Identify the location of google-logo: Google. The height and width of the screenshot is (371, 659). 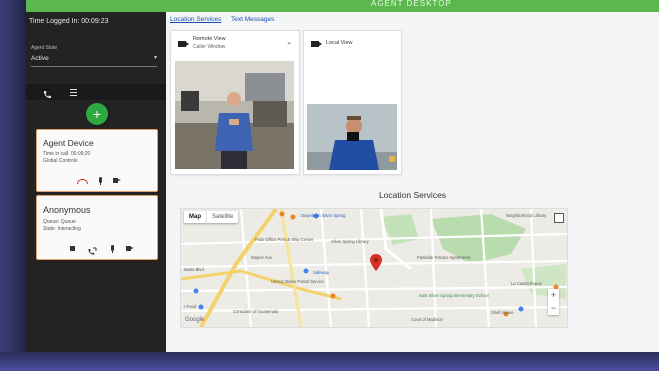
(195, 320).